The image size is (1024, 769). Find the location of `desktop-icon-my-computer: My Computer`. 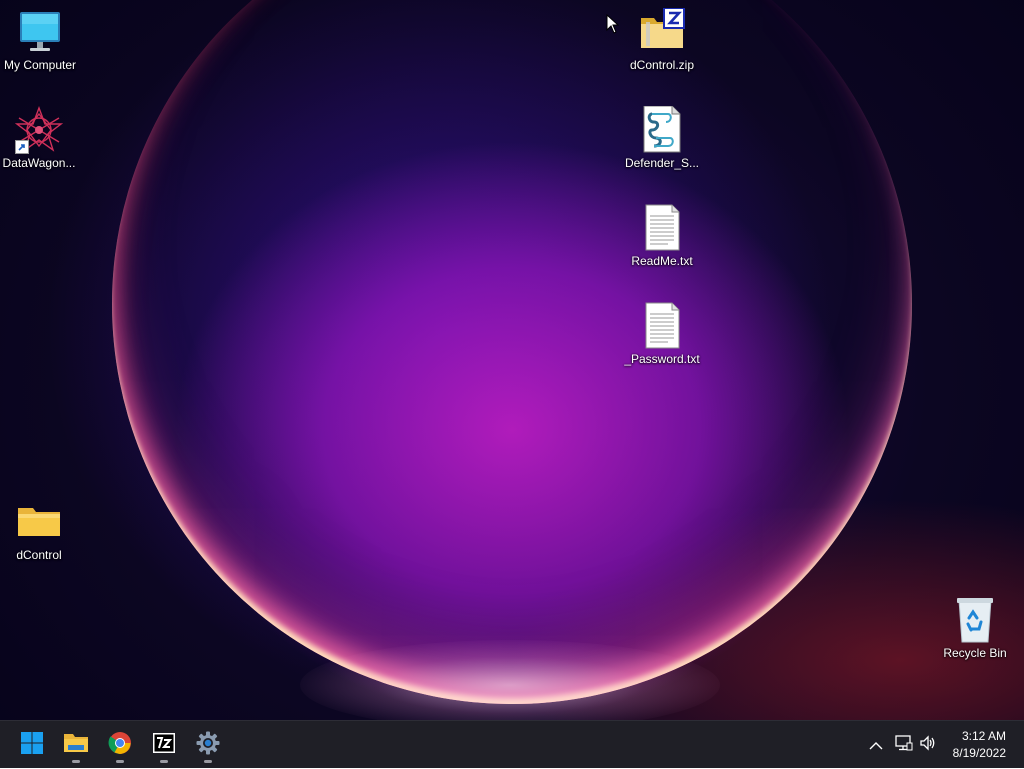

desktop-icon-my-computer: My Computer is located at coordinates (40, 40).